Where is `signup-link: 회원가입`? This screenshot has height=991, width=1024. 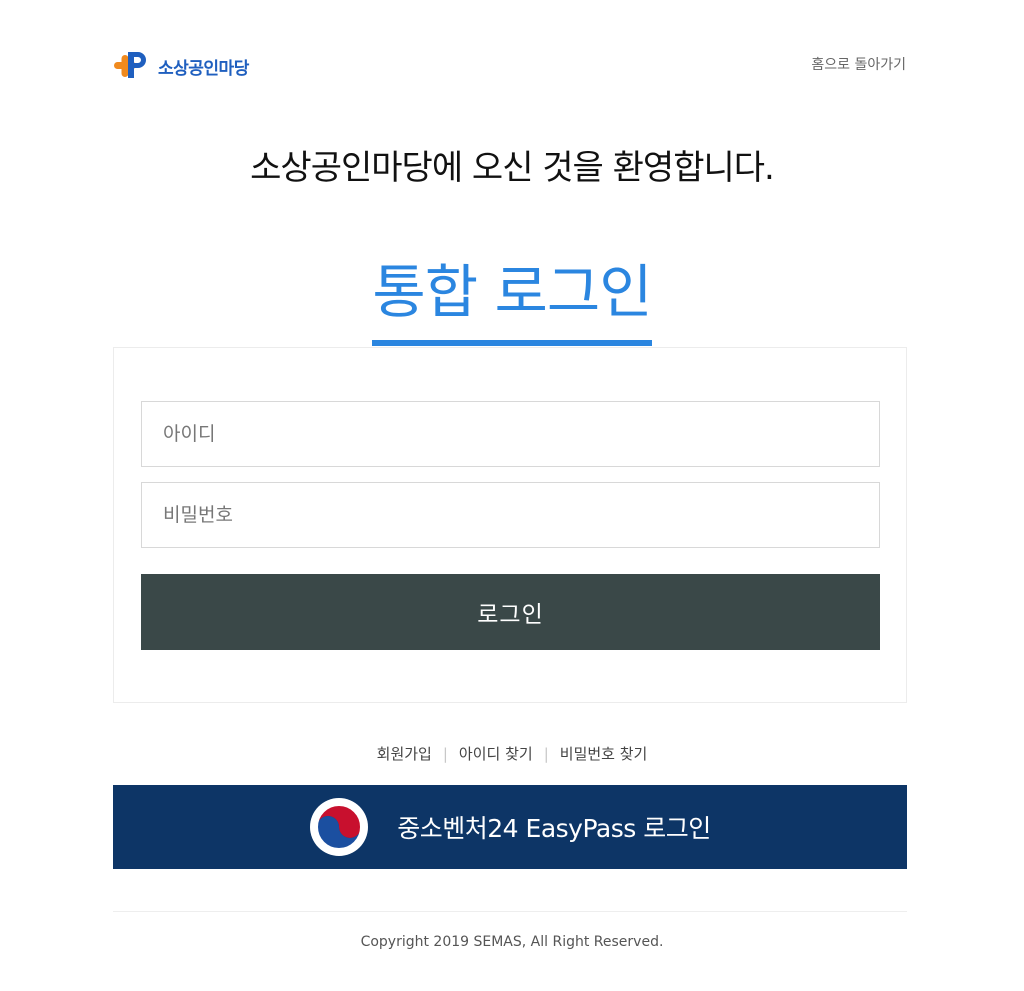
signup-link: 회원가입 is located at coordinates (404, 754).